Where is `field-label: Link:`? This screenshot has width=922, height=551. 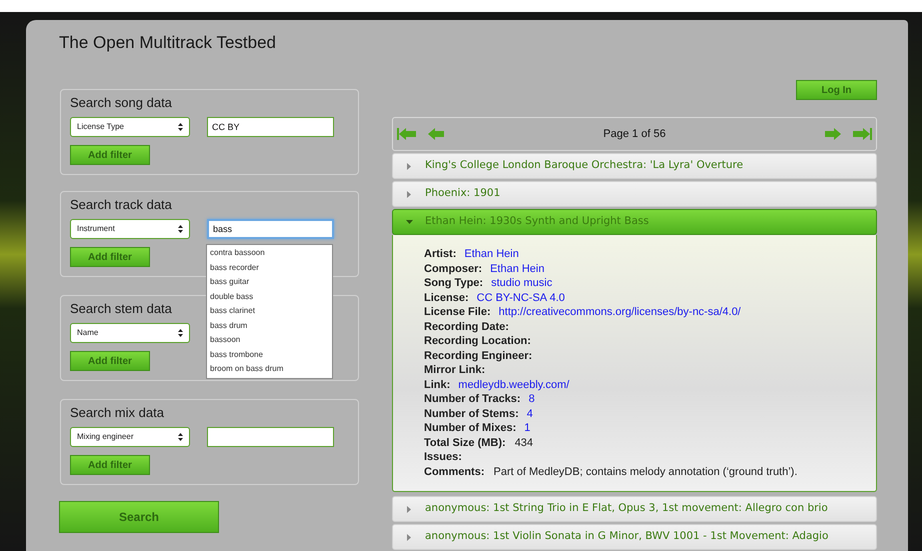
field-label: Link: is located at coordinates (437, 385).